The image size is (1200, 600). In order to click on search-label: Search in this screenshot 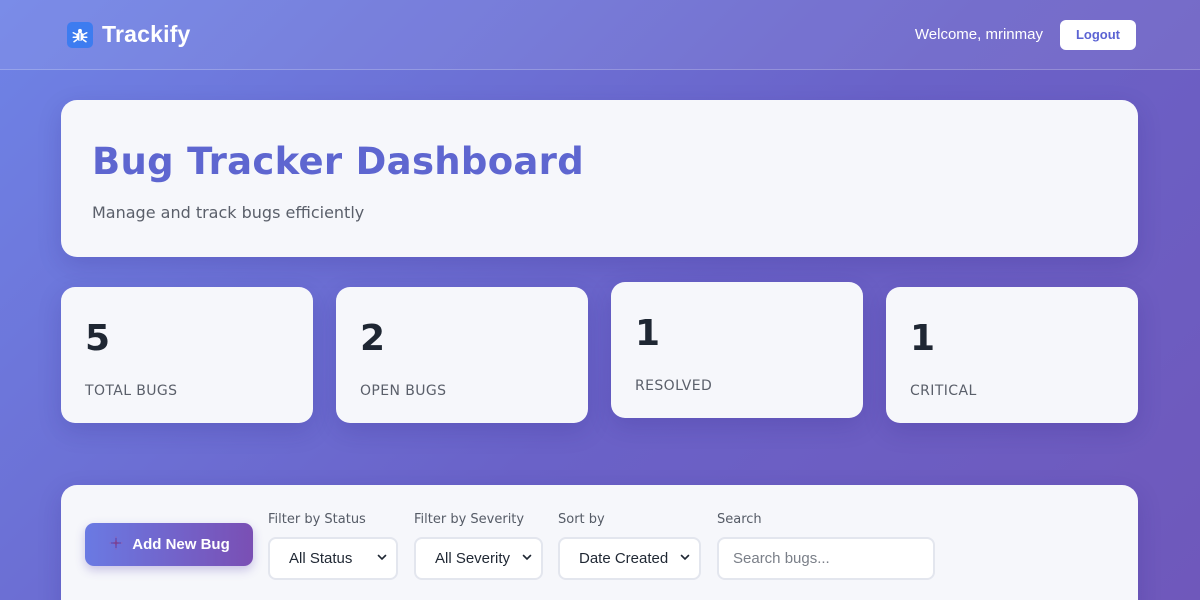, I will do `click(739, 519)`.